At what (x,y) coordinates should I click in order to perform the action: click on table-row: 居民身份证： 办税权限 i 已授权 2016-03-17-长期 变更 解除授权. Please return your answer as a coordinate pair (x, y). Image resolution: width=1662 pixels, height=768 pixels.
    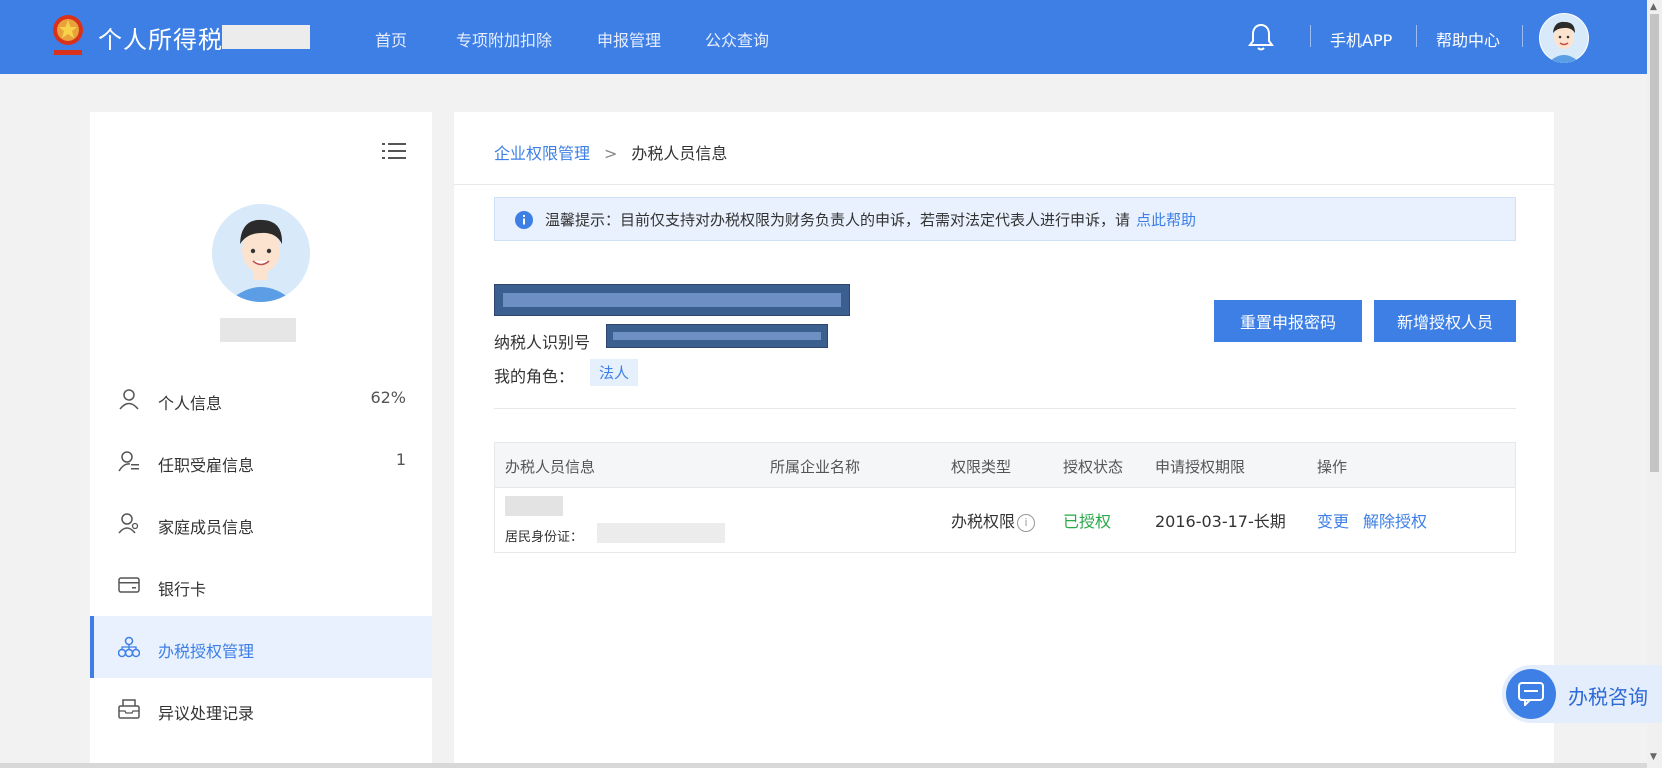
    Looking at the image, I should click on (1005, 519).